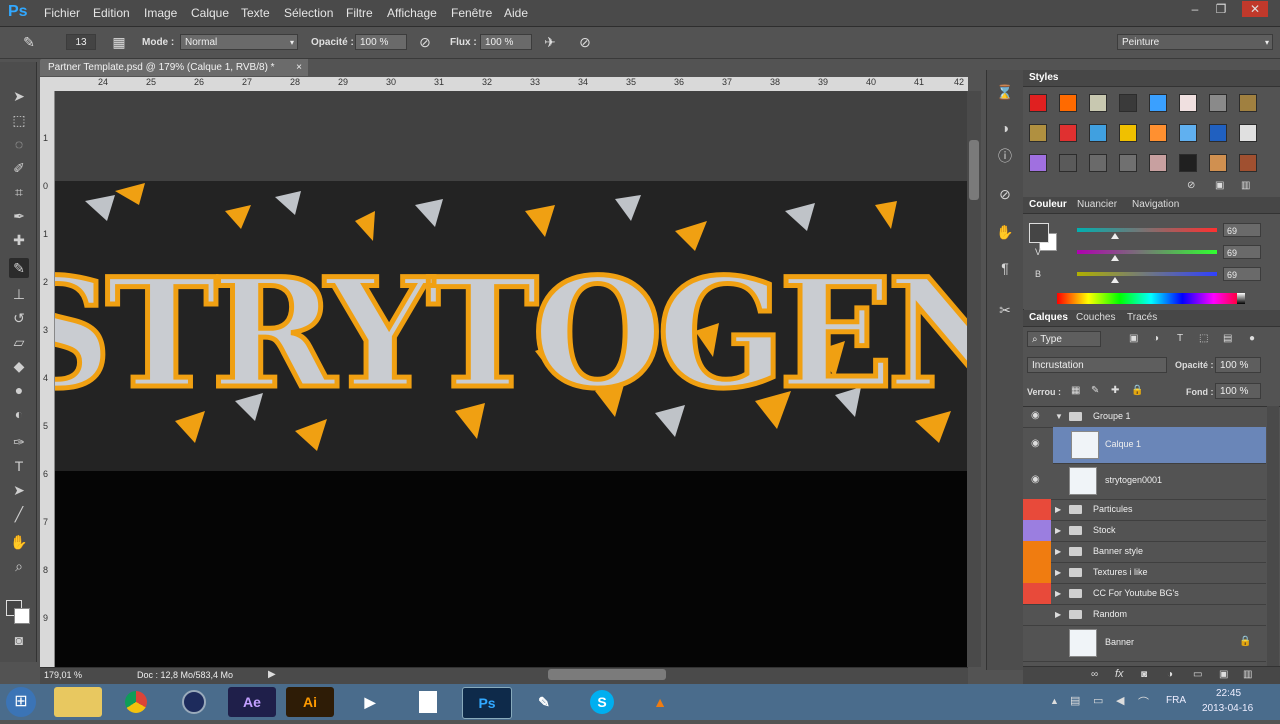 The width and height of the screenshot is (1280, 724). I want to click on chrome-taskbar-icon, so click(136, 702).